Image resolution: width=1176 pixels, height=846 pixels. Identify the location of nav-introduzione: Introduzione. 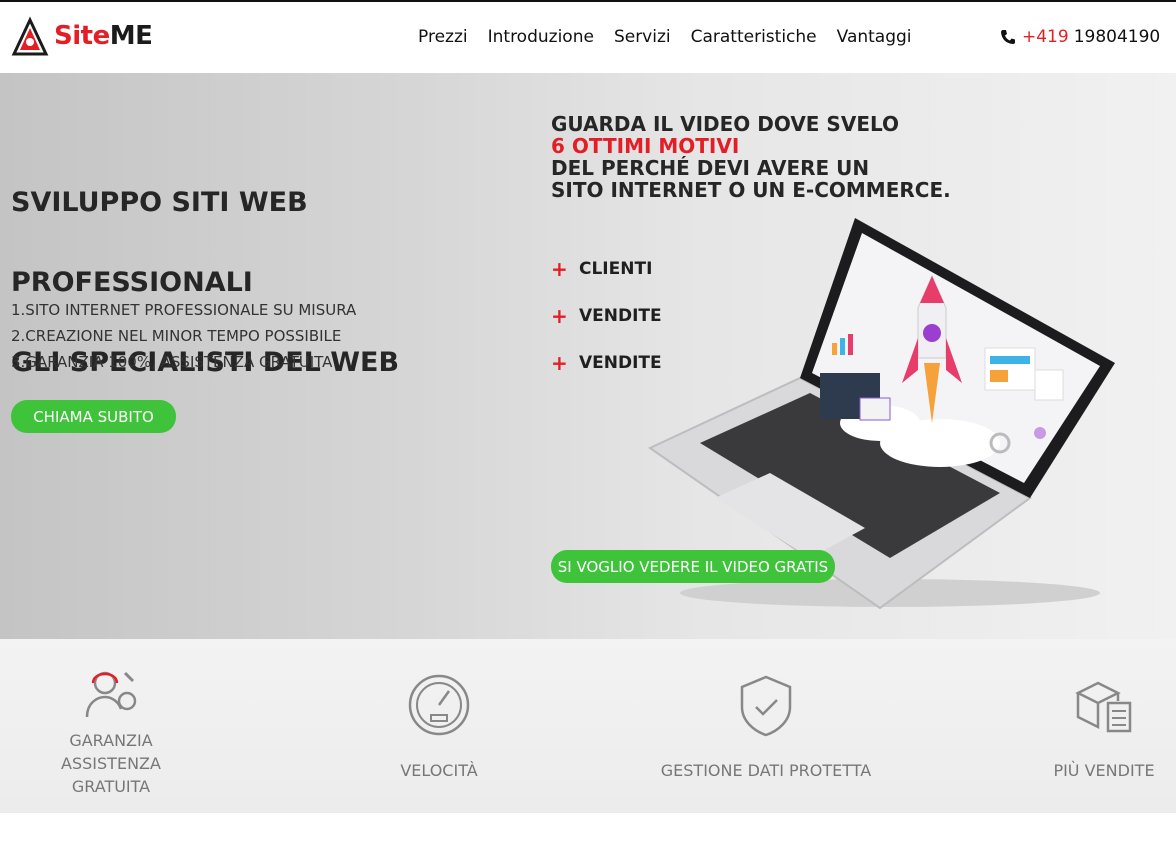
(541, 37).